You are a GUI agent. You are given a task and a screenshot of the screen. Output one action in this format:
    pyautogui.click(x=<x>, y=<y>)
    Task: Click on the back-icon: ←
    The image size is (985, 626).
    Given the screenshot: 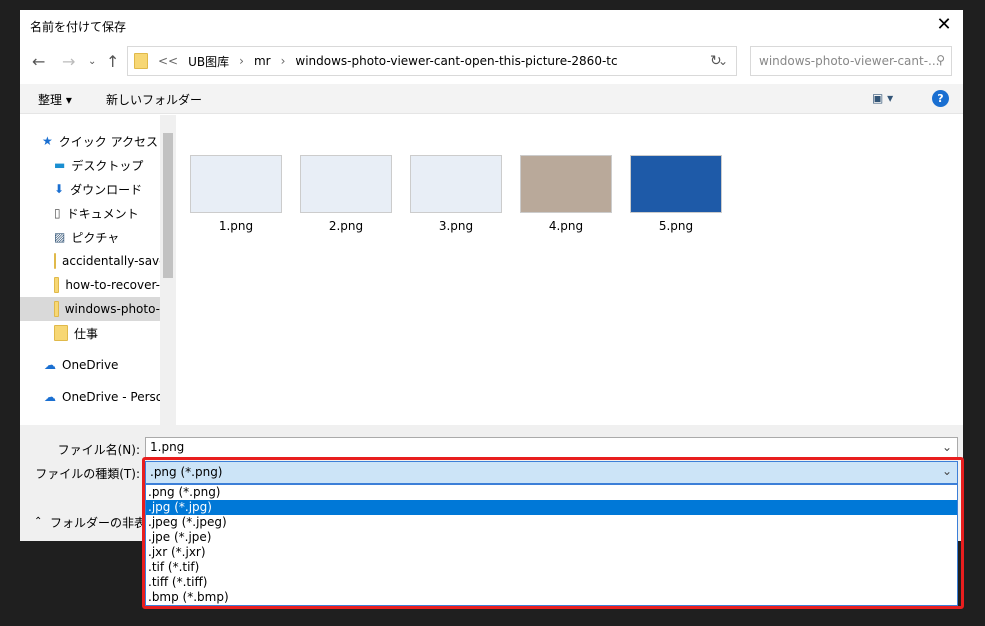 What is the action you would take?
    pyautogui.click(x=38, y=61)
    